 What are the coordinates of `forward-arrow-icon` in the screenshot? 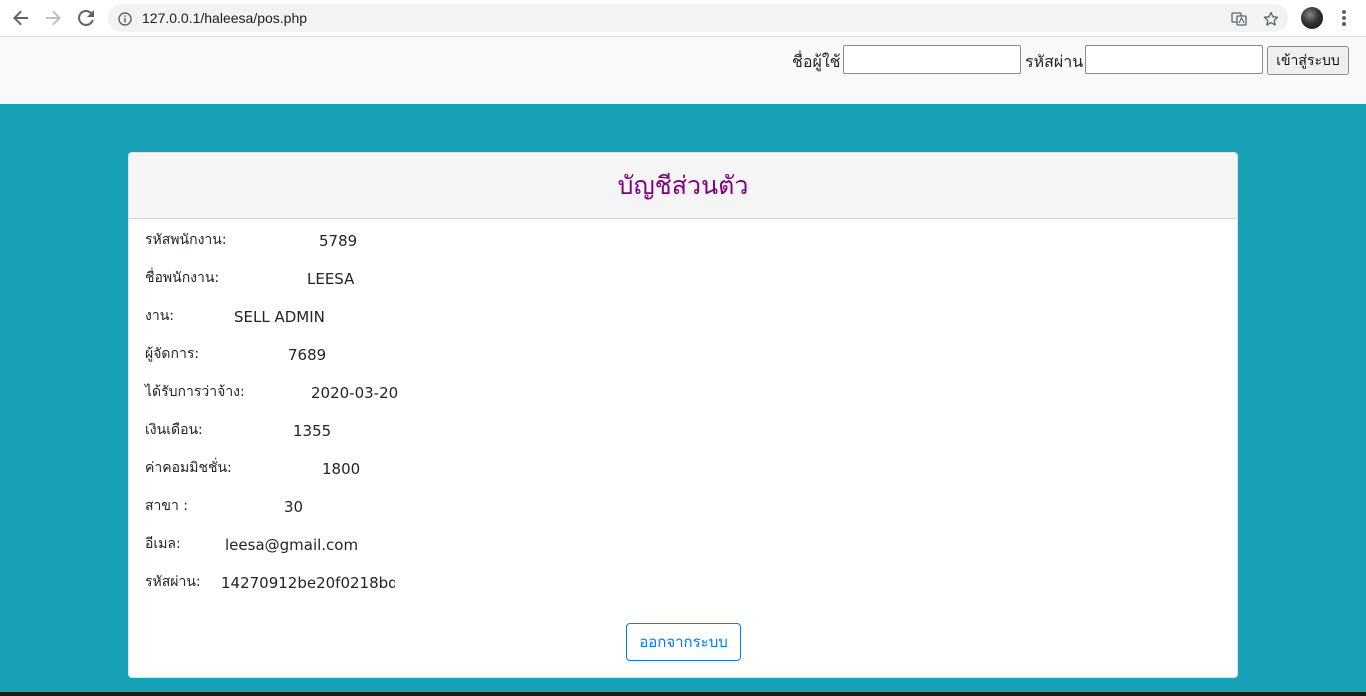 It's located at (53, 18).